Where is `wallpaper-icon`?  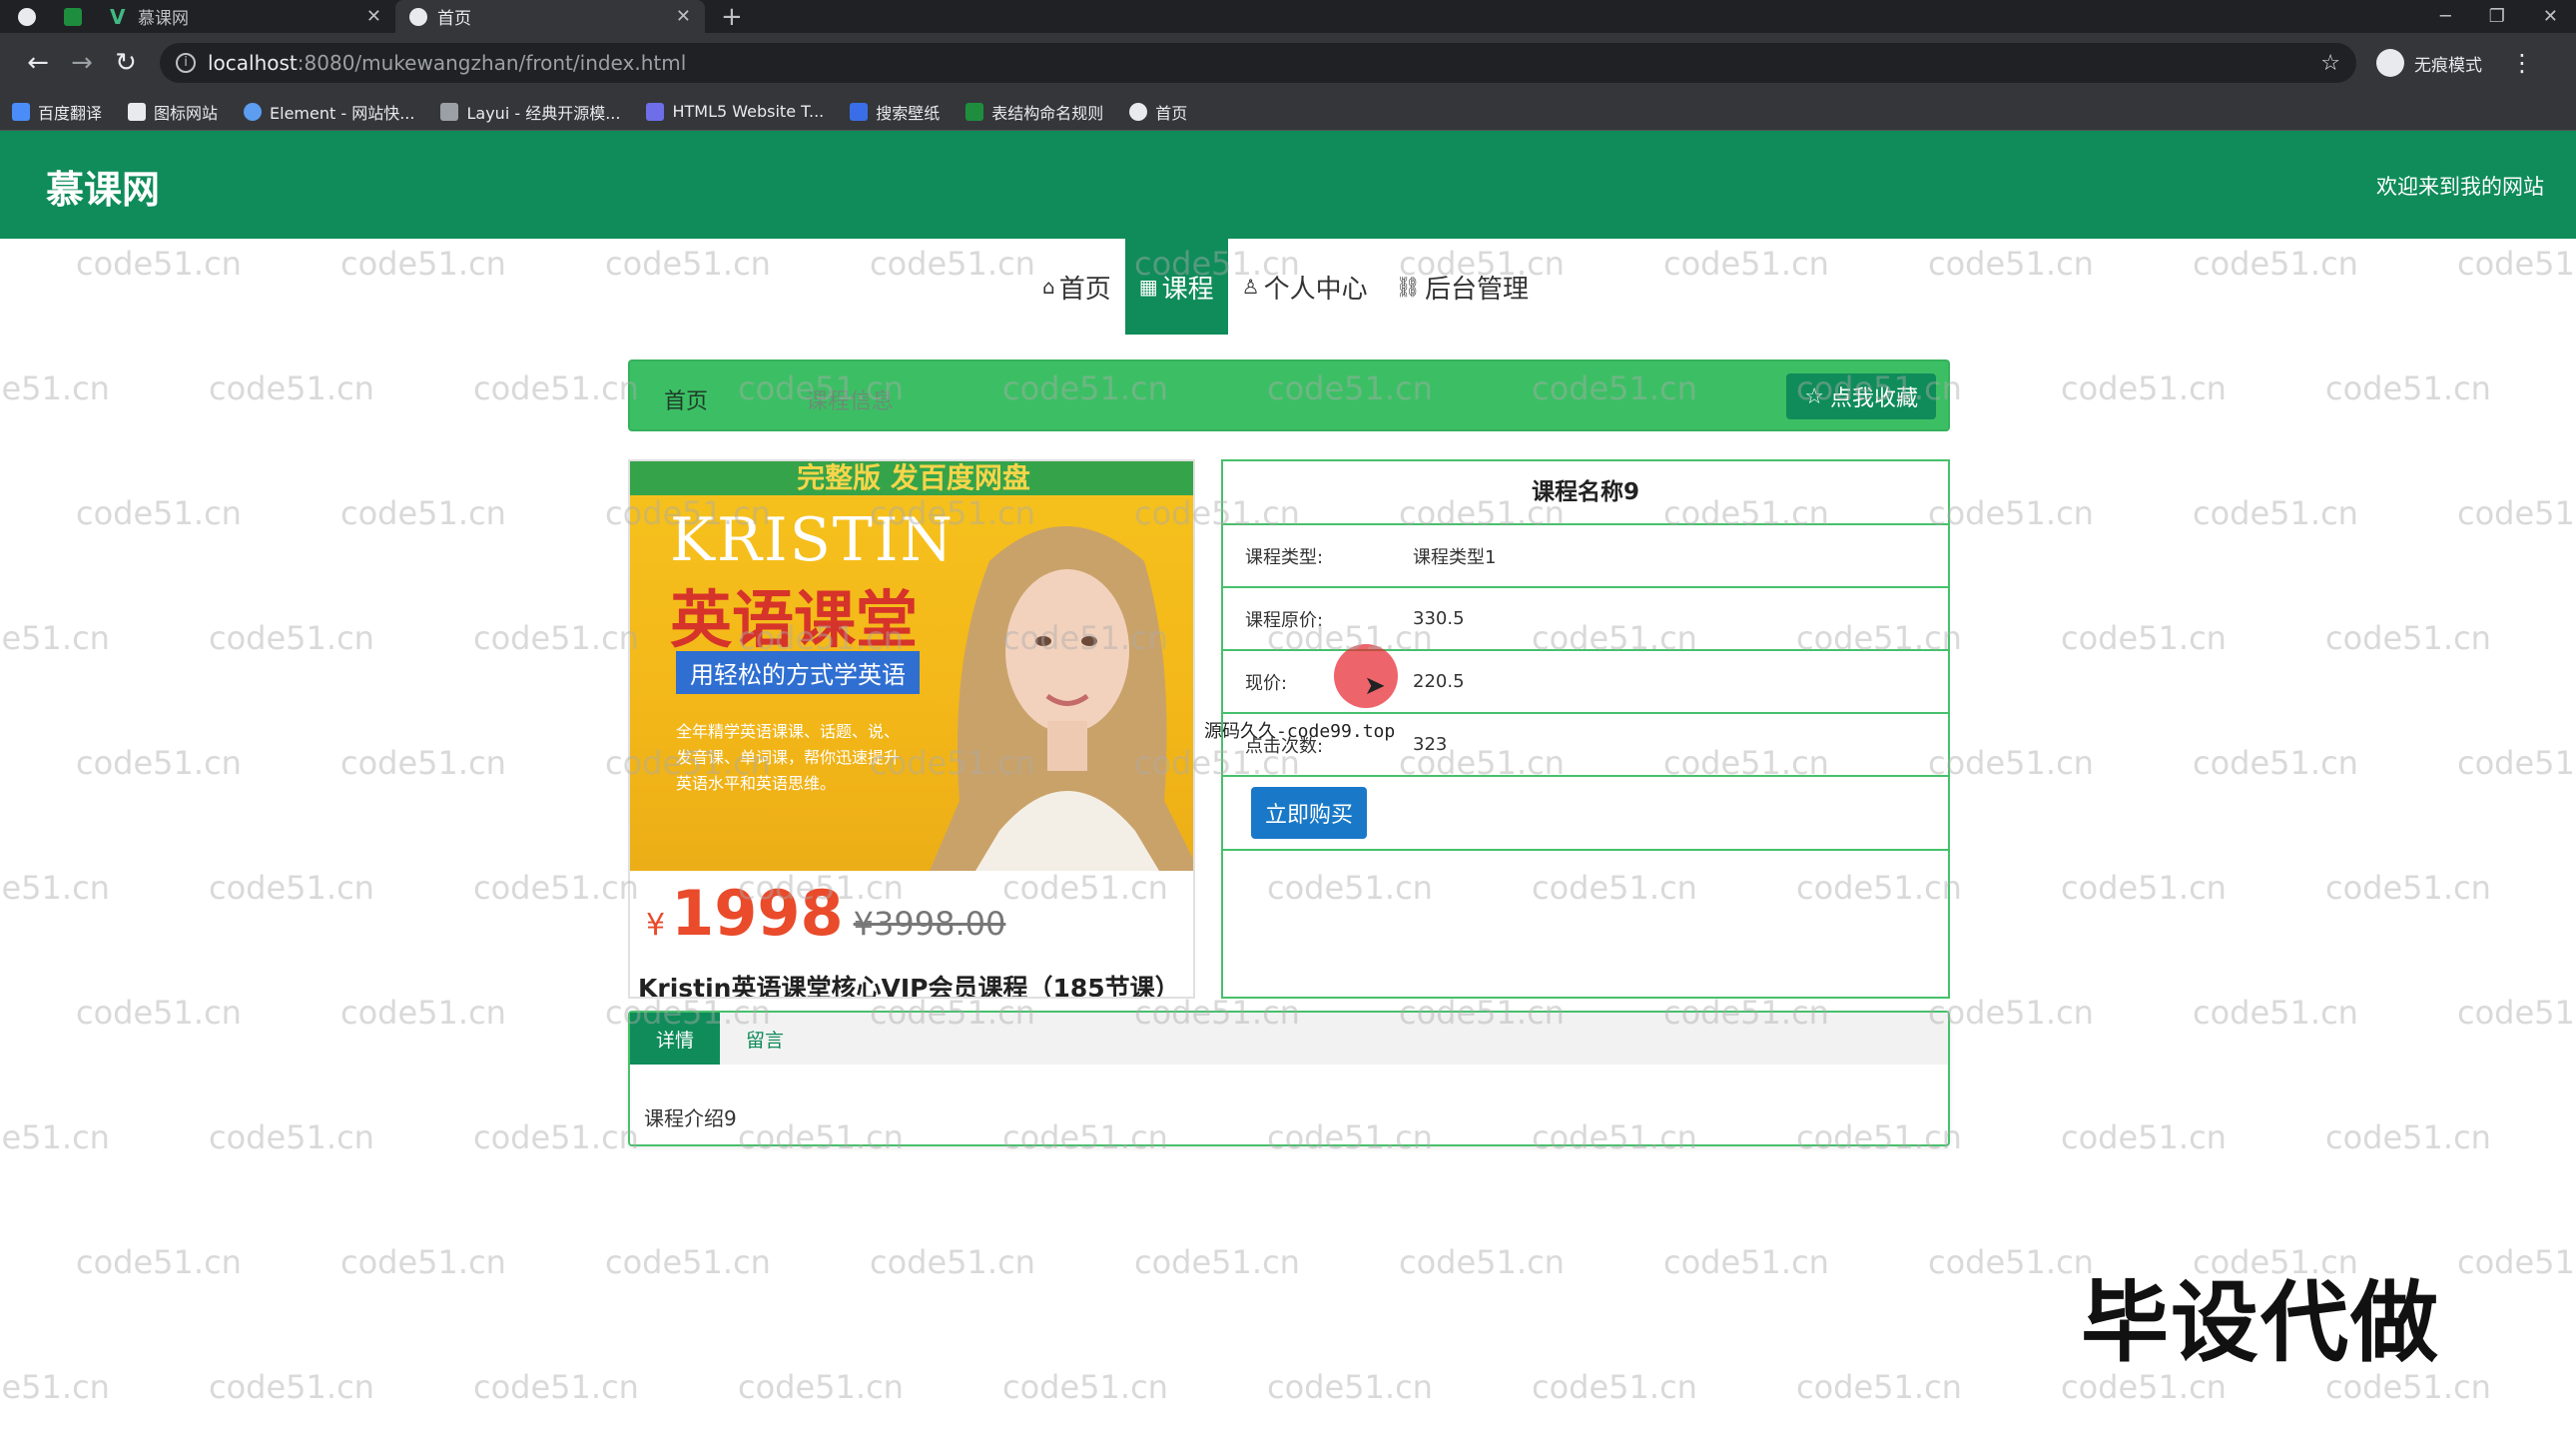 wallpaper-icon is located at coordinates (859, 111).